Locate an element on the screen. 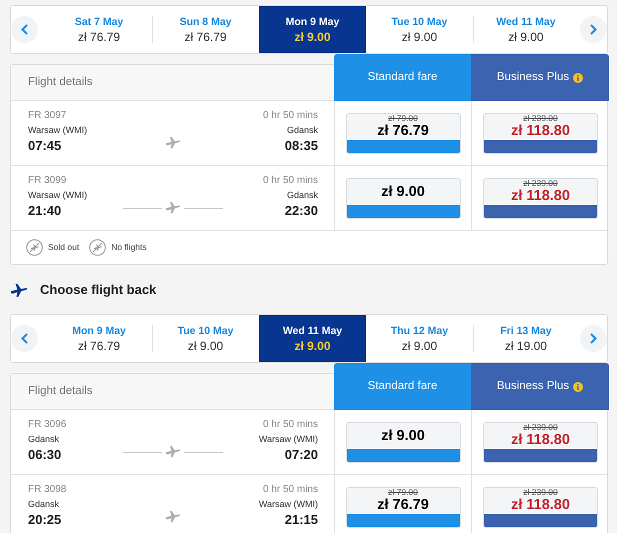 This screenshot has width=617, height=533. date-tab: Wed 11 May zł 9.00 is located at coordinates (312, 338).